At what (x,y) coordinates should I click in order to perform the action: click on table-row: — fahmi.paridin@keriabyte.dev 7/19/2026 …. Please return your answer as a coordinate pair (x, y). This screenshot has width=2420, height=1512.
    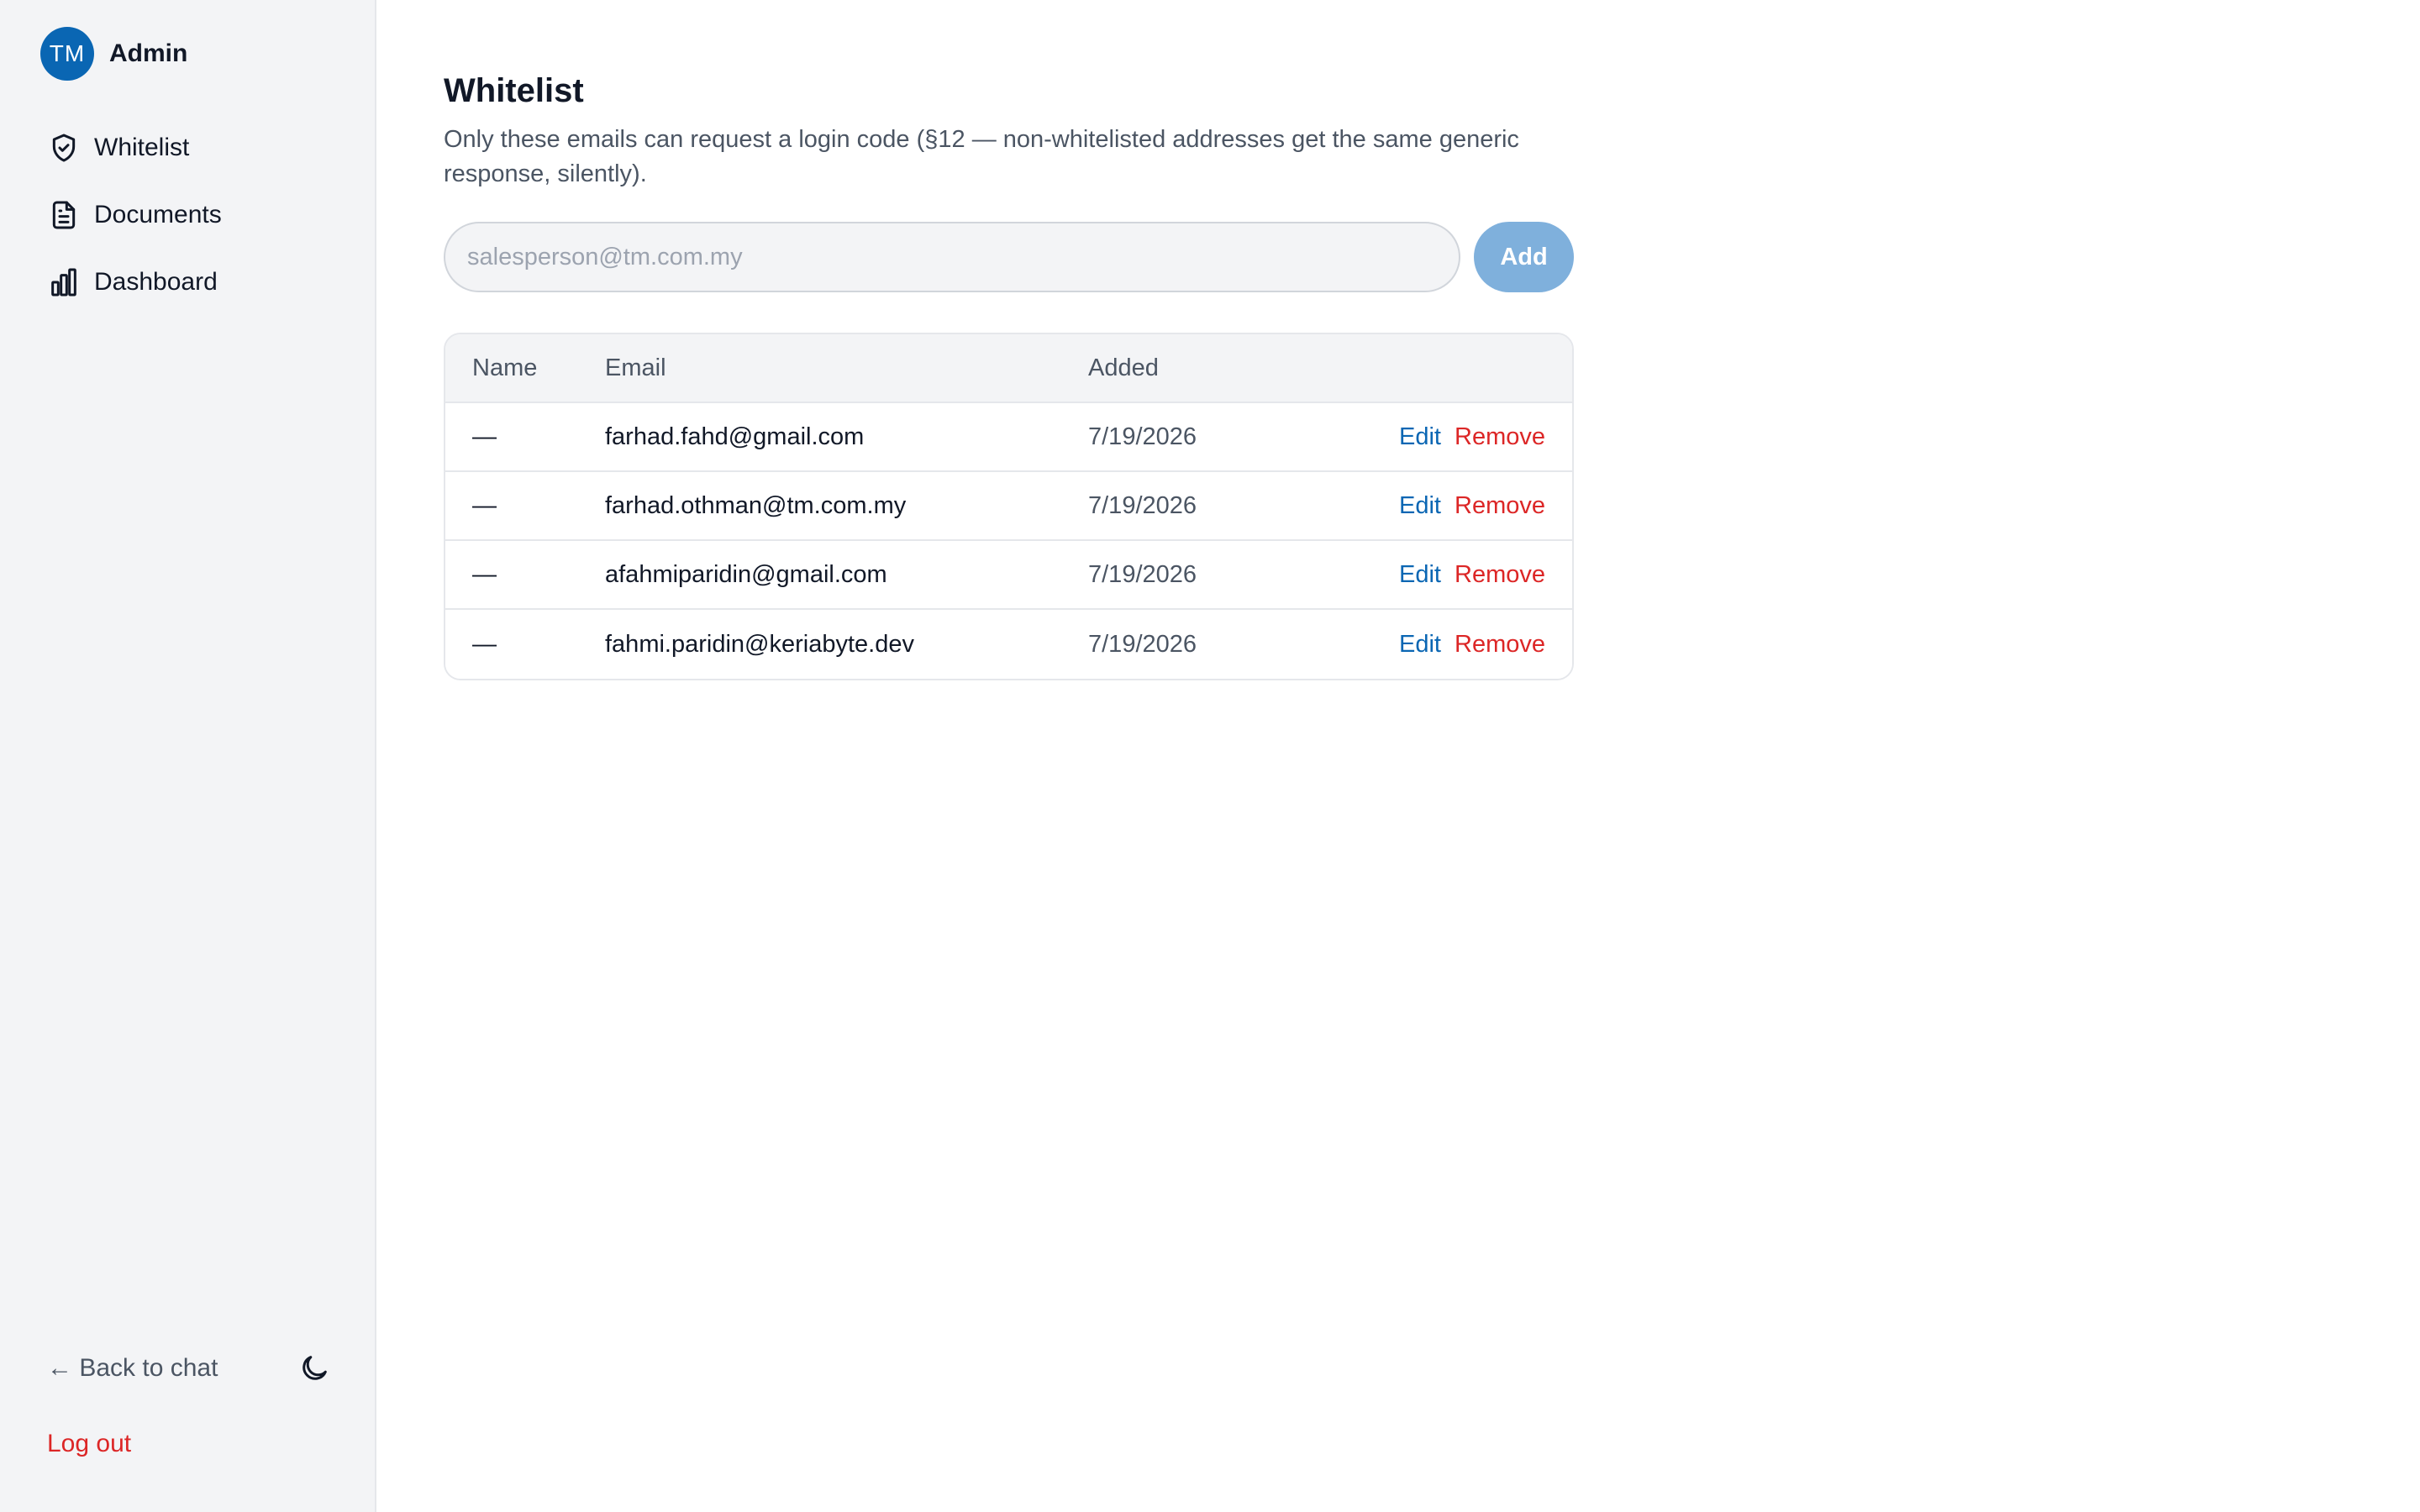
    Looking at the image, I should click on (1008, 644).